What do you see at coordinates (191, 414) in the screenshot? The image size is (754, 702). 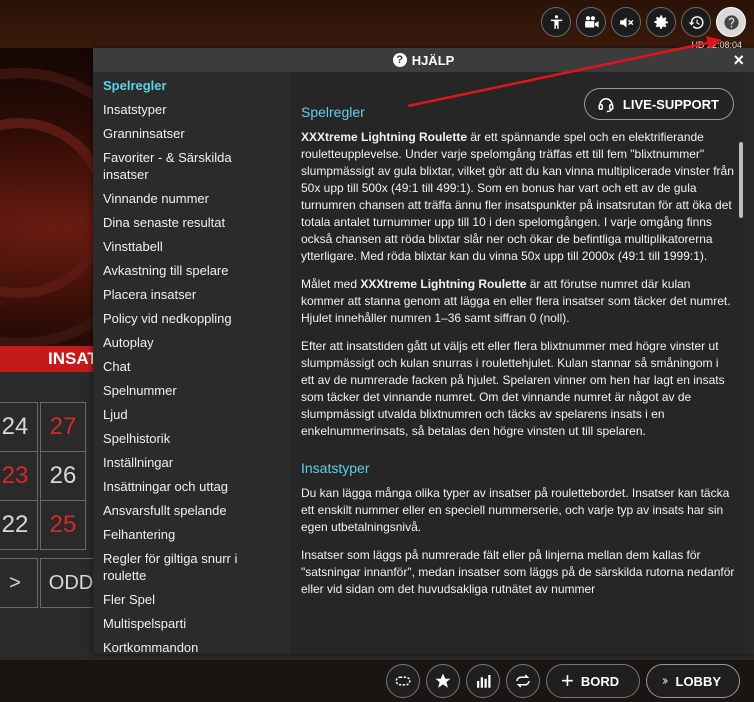 I see `help-nav-item: Ljud` at bounding box center [191, 414].